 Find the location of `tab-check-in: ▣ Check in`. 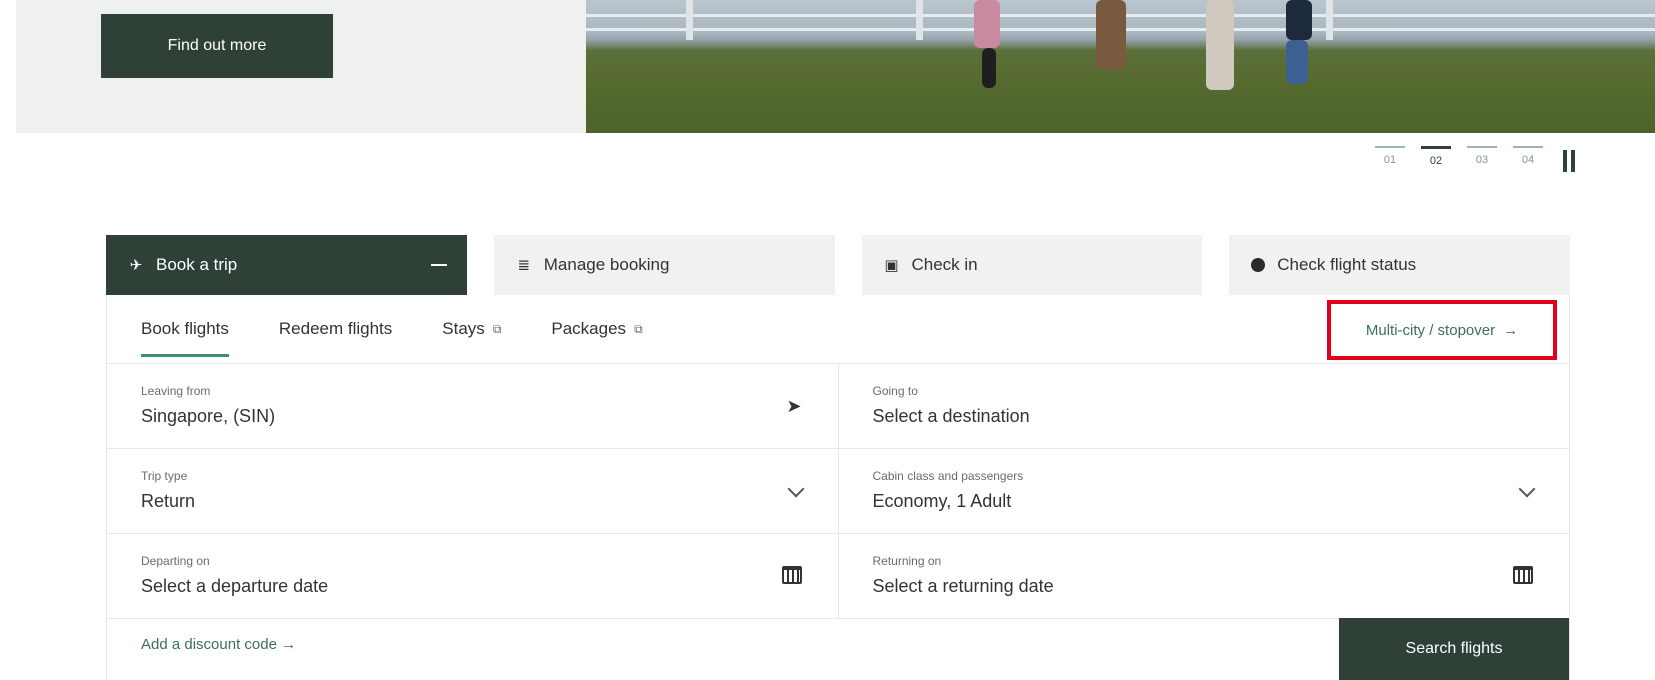

tab-check-in: ▣ Check in is located at coordinates (1032, 265).